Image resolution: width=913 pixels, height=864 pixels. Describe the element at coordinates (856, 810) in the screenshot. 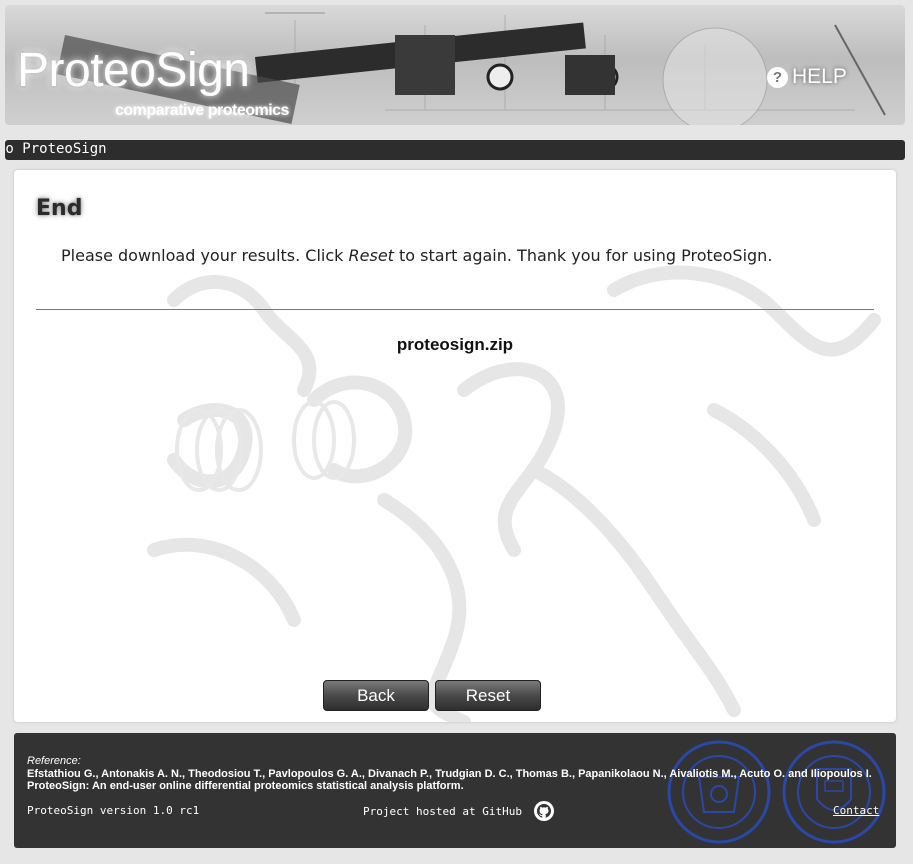

I see `contact-link: Contact` at that location.